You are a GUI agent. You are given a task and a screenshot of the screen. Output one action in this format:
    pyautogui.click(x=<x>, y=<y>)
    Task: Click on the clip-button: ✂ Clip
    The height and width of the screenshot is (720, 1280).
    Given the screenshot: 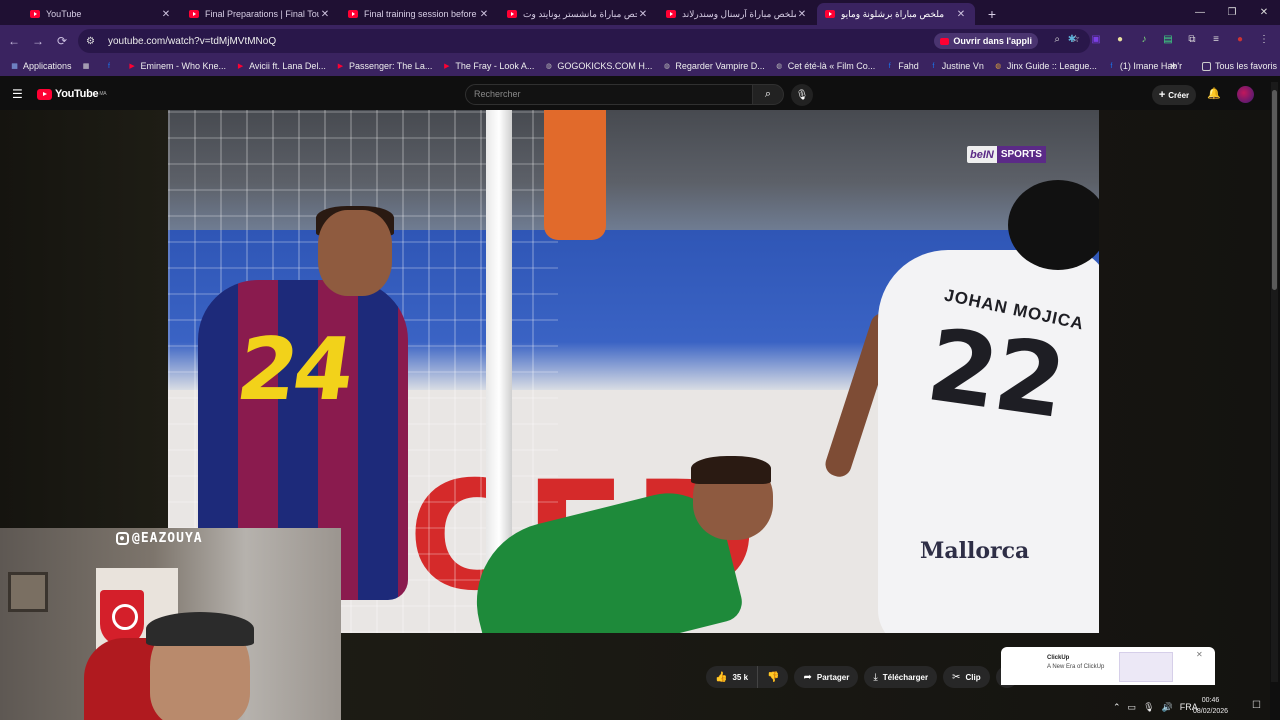 What is the action you would take?
    pyautogui.click(x=966, y=677)
    